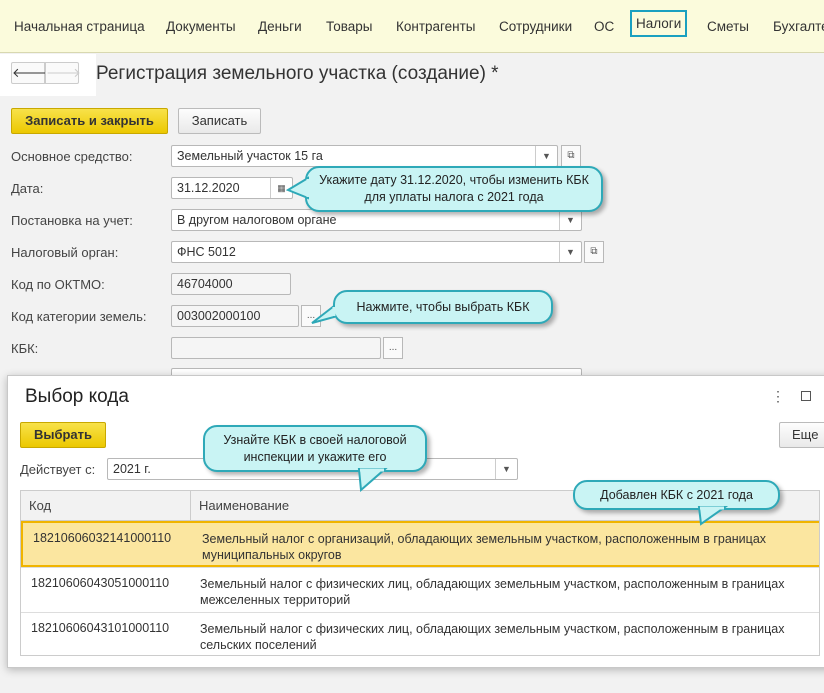 The width and height of the screenshot is (824, 693). What do you see at coordinates (206, 252) in the screenshot?
I see `tax-authority-value: ФНС 5012` at bounding box center [206, 252].